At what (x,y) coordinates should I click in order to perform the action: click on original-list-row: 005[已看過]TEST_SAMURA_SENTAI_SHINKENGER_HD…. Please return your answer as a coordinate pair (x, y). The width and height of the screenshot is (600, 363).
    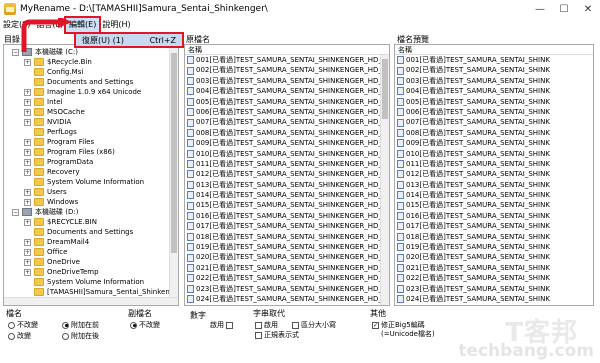
    Looking at the image, I should click on (287, 102).